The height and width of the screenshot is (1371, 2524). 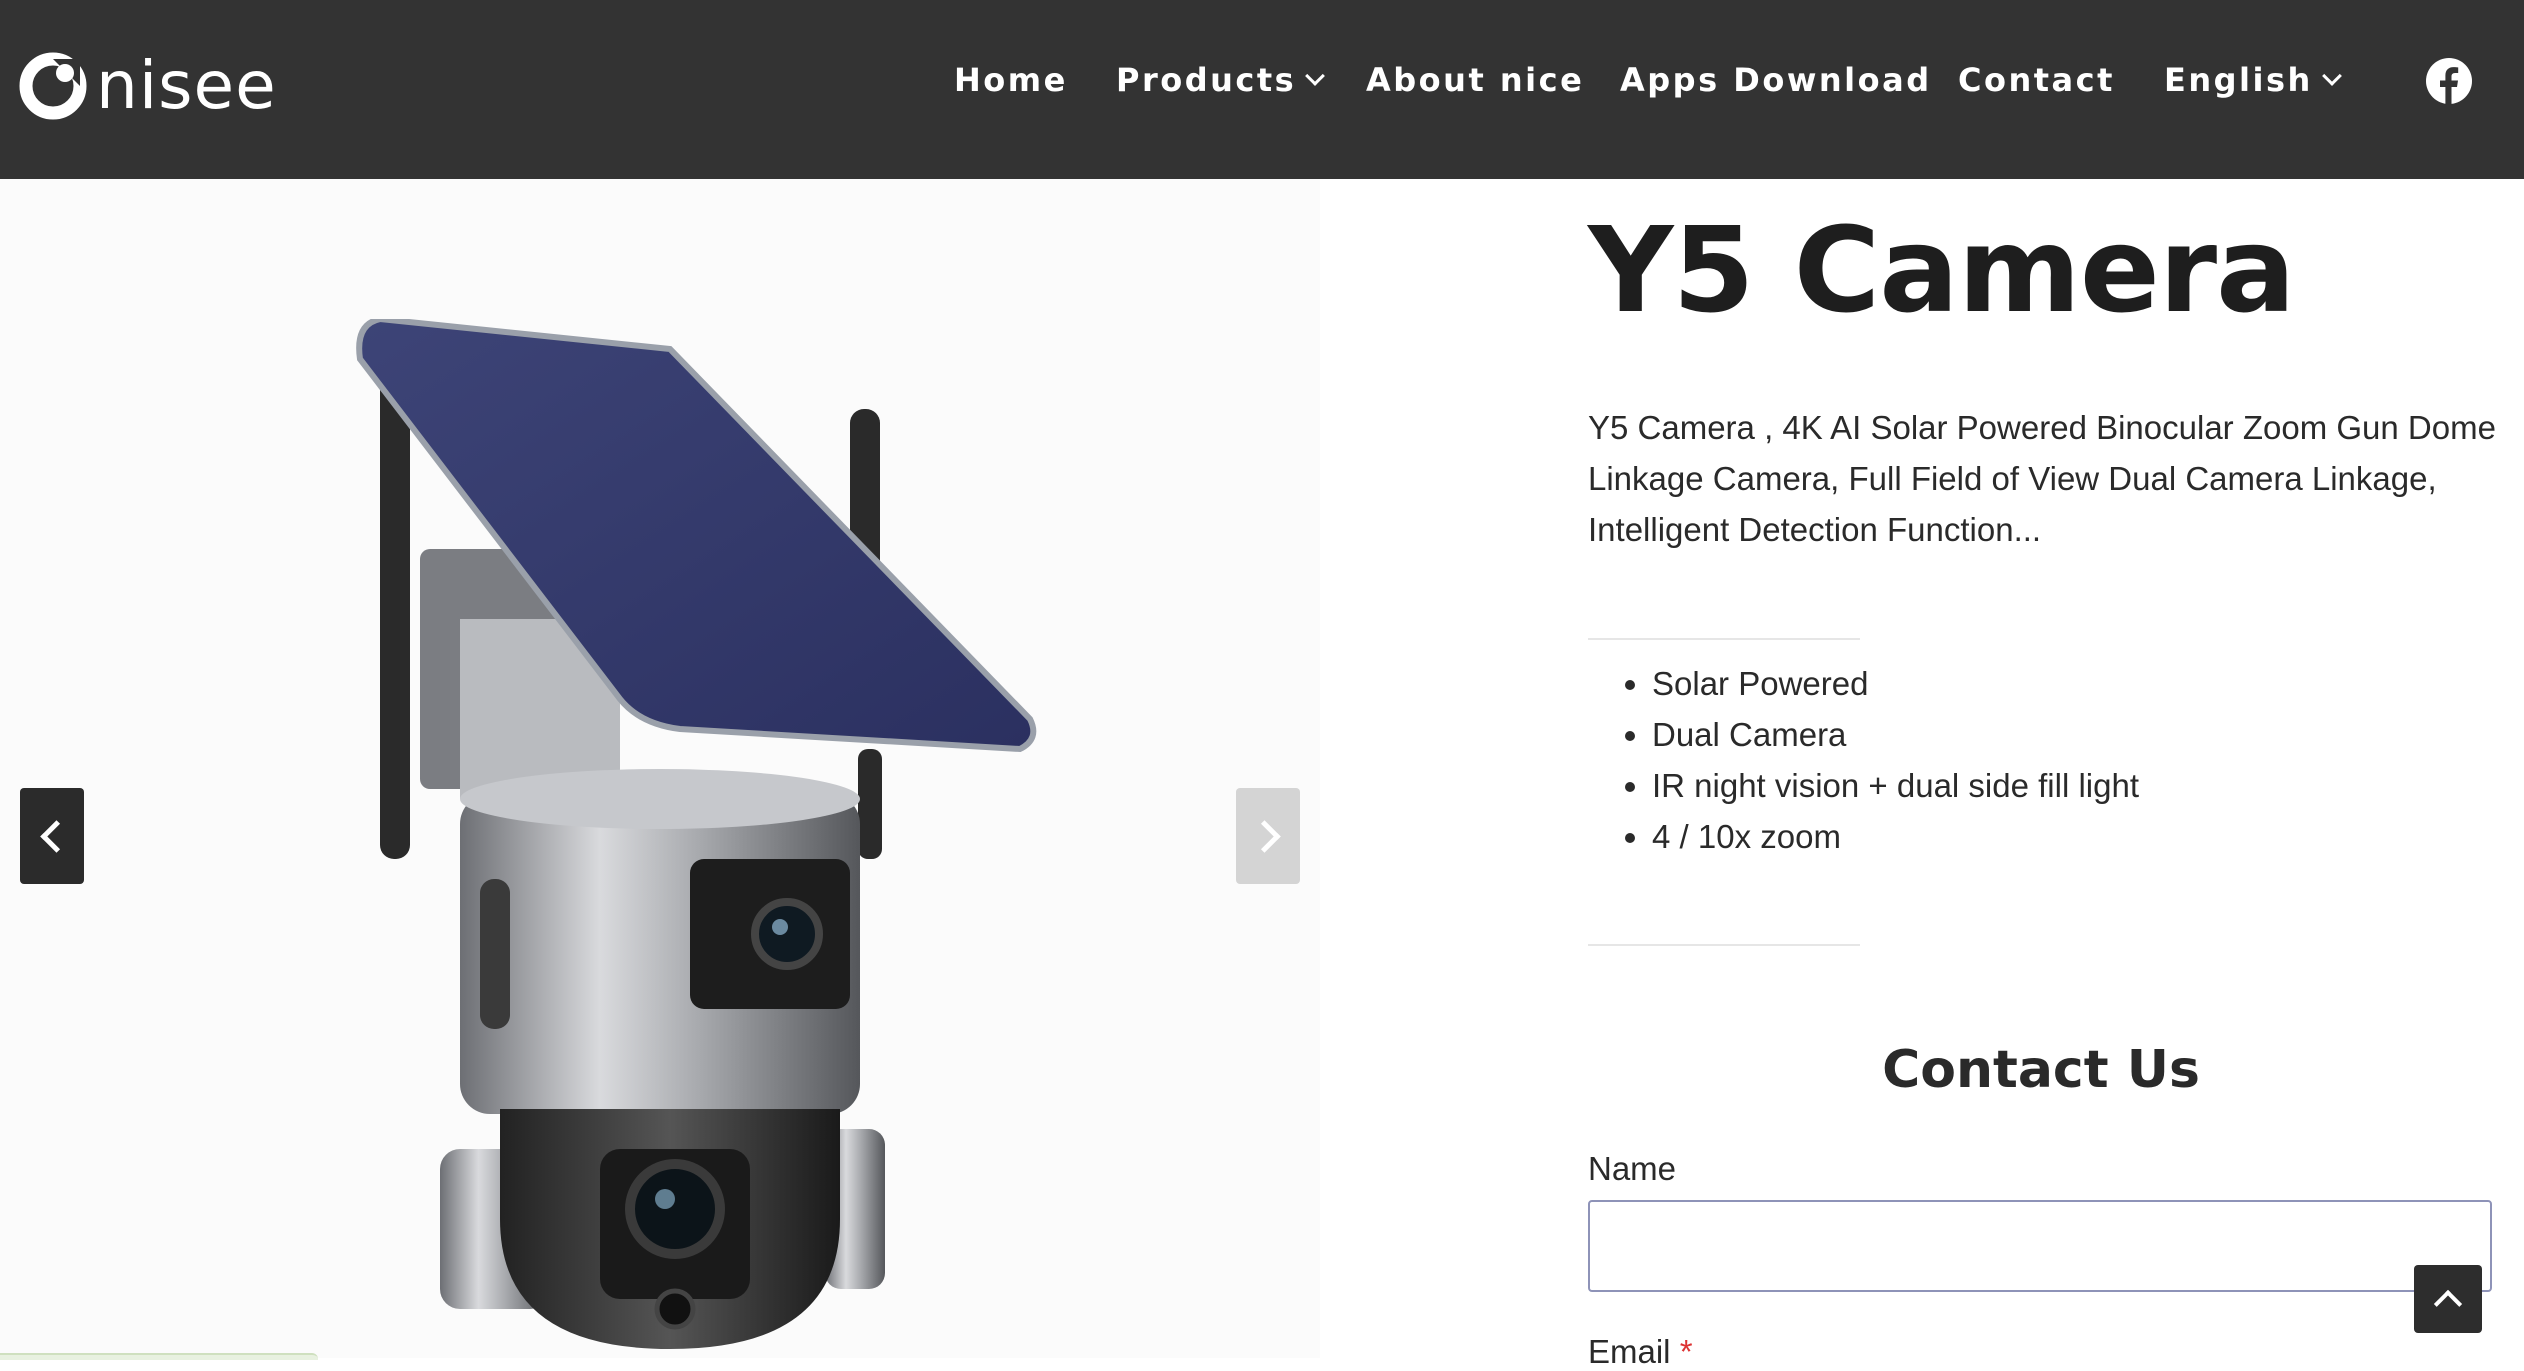 I want to click on email-label-text: Email, so click(x=1629, y=1351).